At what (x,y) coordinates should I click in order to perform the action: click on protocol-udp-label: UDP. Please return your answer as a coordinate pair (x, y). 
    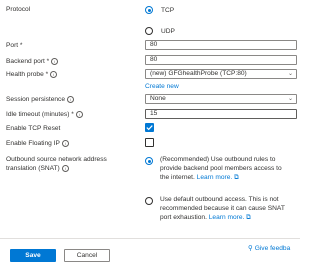
    Looking at the image, I should click on (168, 31).